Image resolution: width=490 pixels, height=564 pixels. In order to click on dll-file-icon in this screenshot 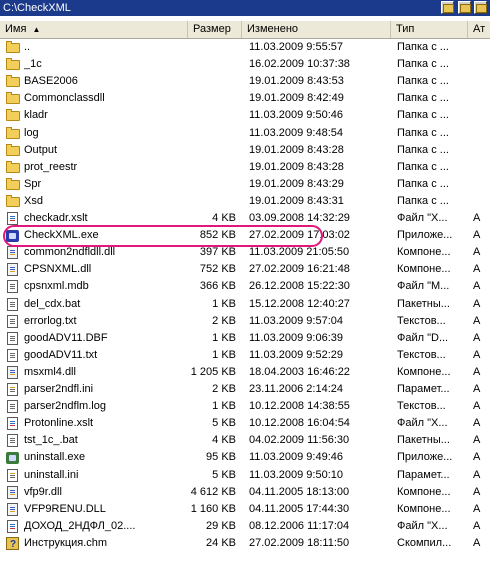, I will do `click(12, 269)`.